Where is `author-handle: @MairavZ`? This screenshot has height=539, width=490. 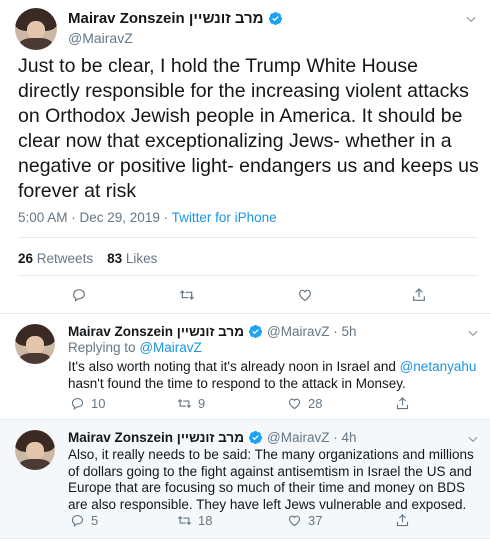 author-handle: @MairavZ is located at coordinates (100, 38).